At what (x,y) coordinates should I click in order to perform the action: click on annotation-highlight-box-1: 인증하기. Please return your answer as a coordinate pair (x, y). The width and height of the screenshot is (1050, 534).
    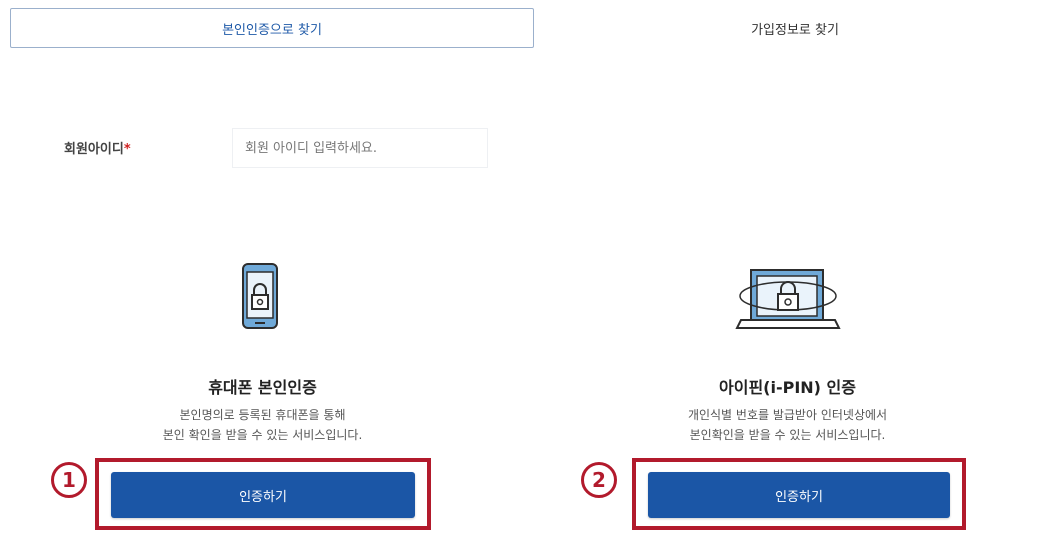
    Looking at the image, I should click on (263, 494).